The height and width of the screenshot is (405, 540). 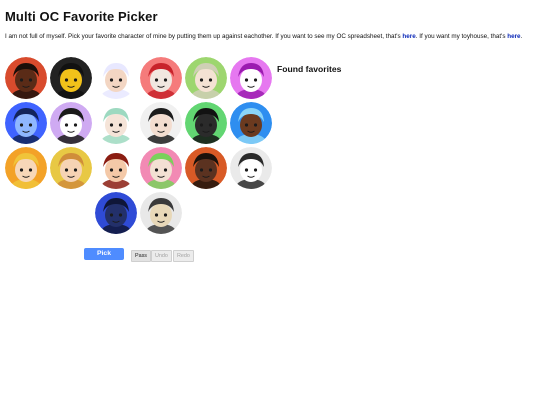 I want to click on pick-button: Pick, so click(x=104, y=254).